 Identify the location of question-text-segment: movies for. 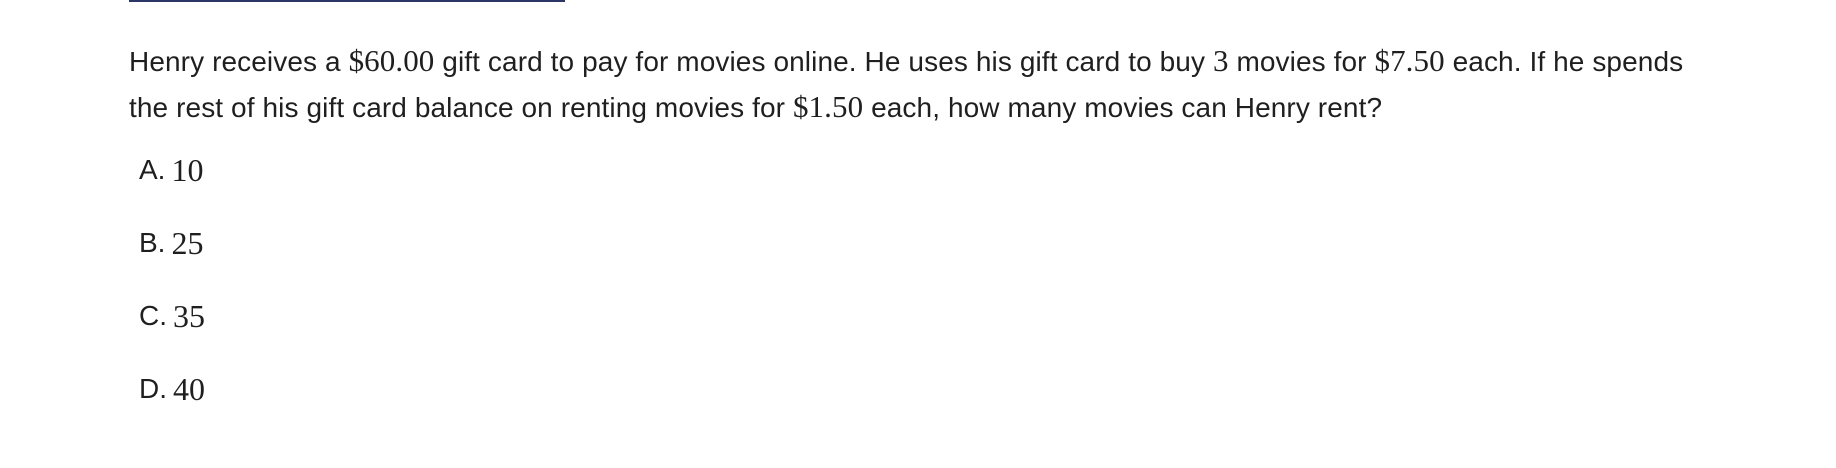
(1301, 61).